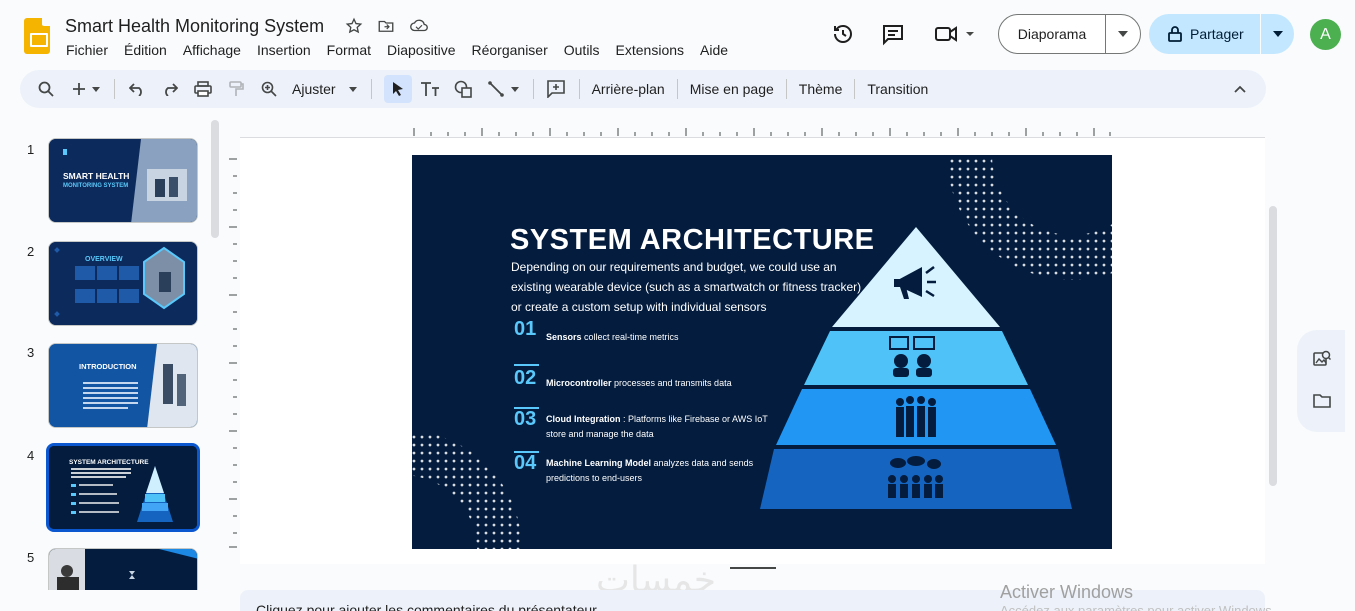  I want to click on item-number: 03, so click(525, 419).